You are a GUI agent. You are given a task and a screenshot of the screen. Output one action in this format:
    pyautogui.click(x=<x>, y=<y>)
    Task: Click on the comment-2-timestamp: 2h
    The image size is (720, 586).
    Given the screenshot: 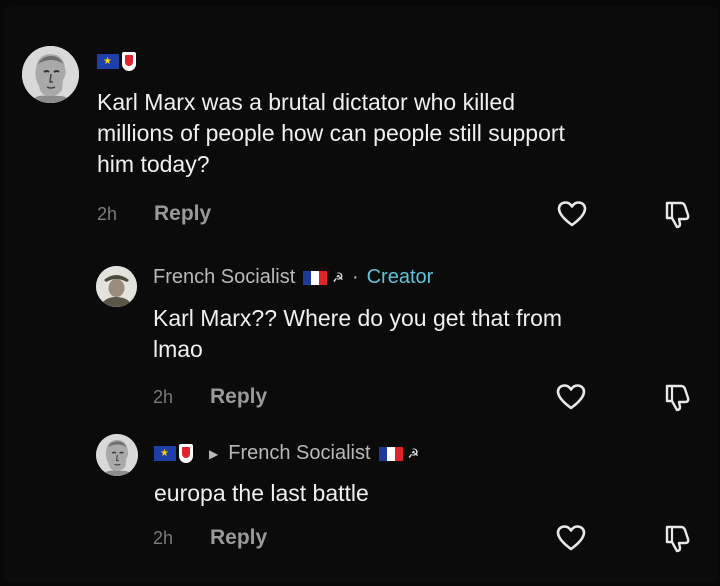 What is the action you would take?
    pyautogui.click(x=163, y=397)
    